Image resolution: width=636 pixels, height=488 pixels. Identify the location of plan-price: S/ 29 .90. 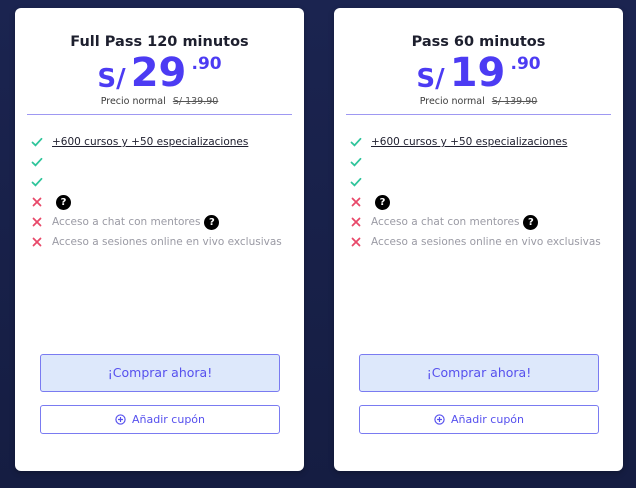
(159, 73).